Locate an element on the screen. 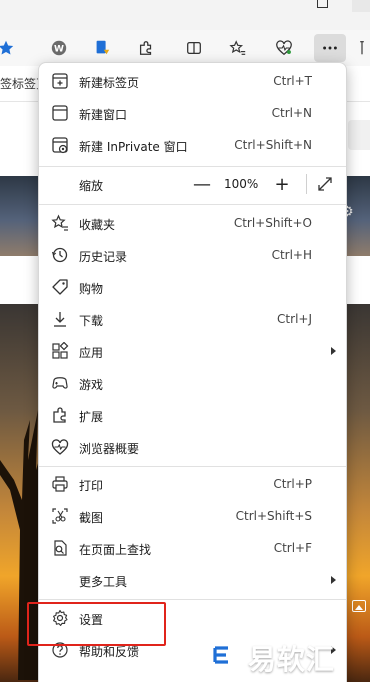 This screenshot has width=370, height=682. extension-w-button: W is located at coordinates (59, 48).